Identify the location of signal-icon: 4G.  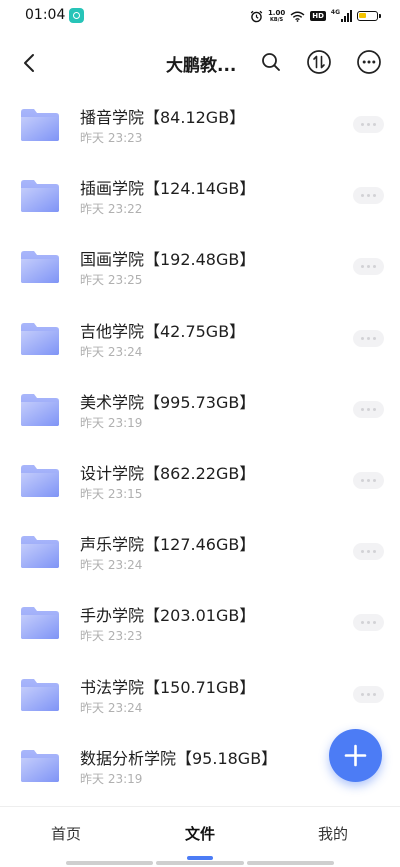
(341, 16).